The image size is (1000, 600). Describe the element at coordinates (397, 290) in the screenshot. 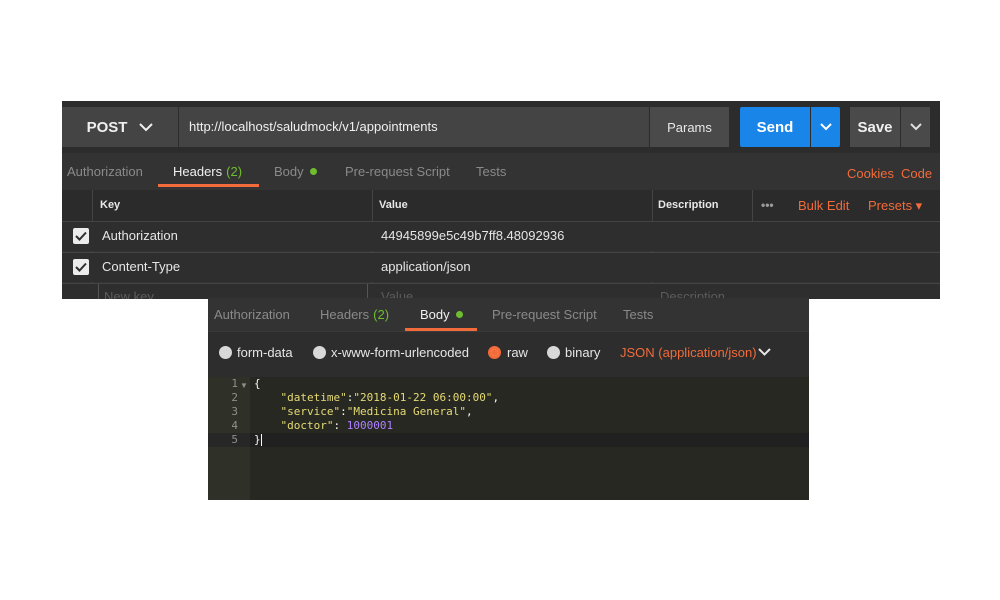

I see `new-value-input: Value` at that location.